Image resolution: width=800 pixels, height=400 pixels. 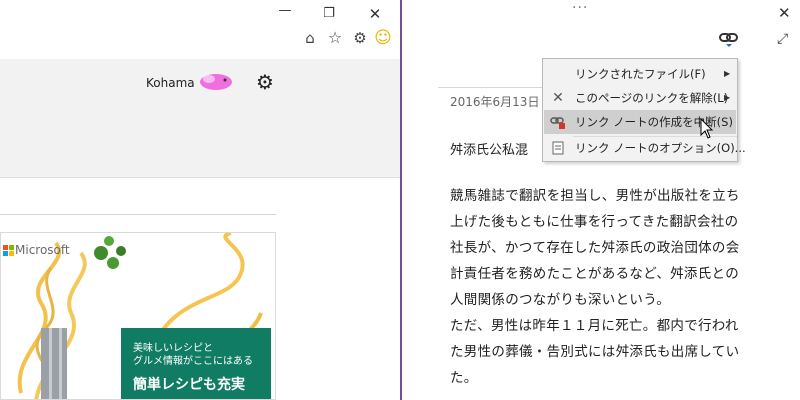 What do you see at coordinates (729, 39) in the screenshot?
I see `linked-notes-icon` at bounding box center [729, 39].